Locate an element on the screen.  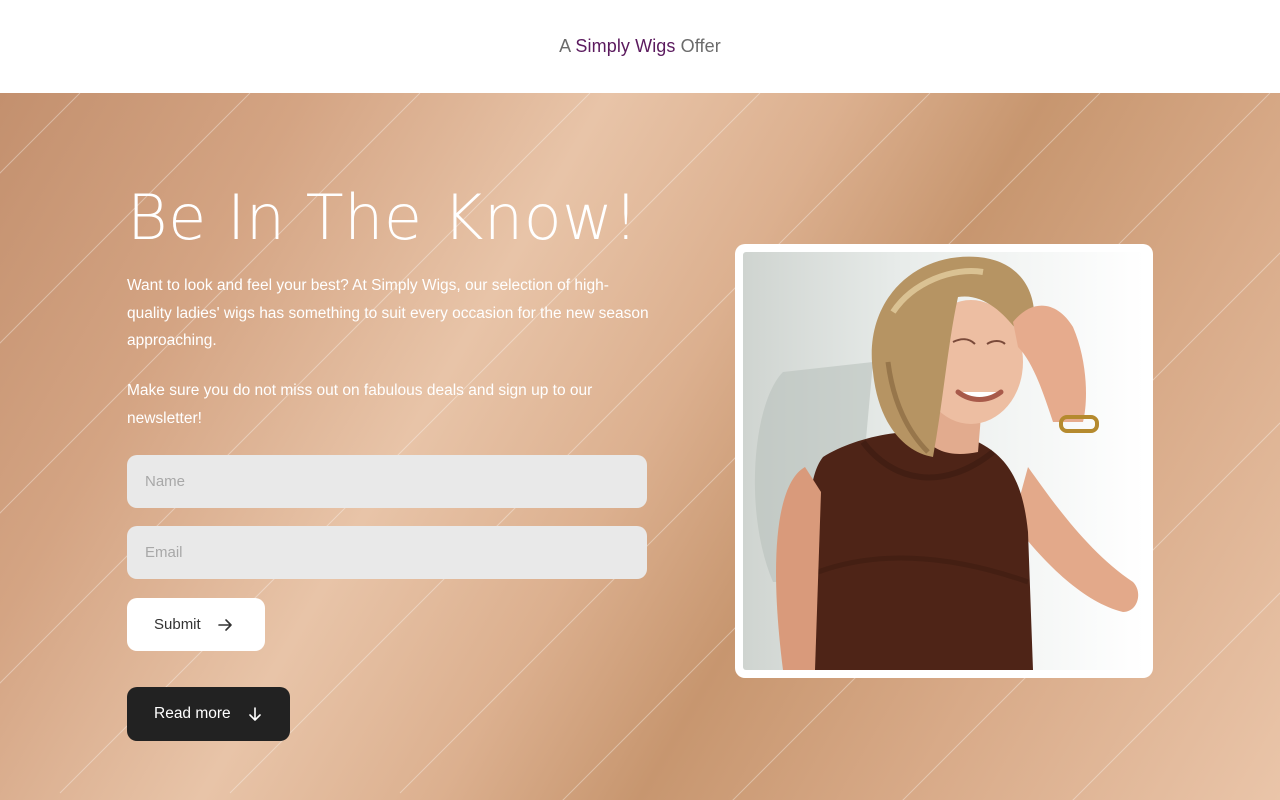
email-placeholder: Email is located at coordinates (164, 552).